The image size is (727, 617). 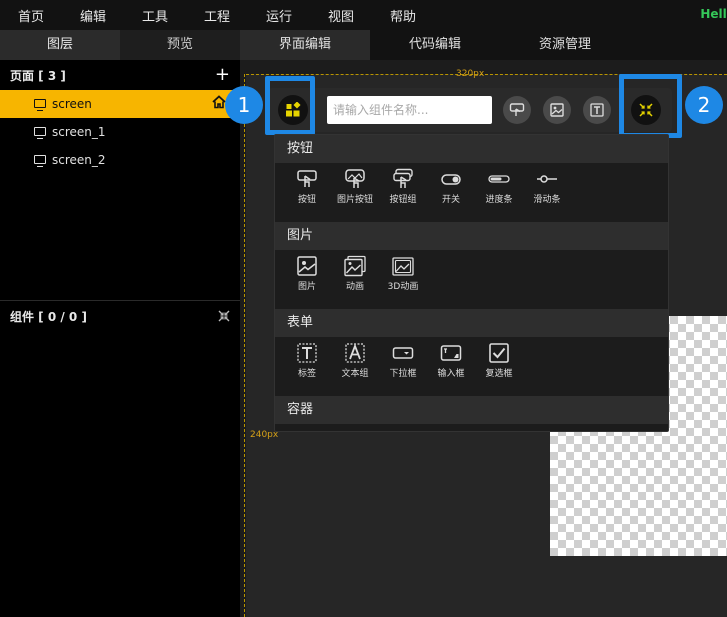 I want to click on widget-button-group: 按钮组, so click(x=403, y=188).